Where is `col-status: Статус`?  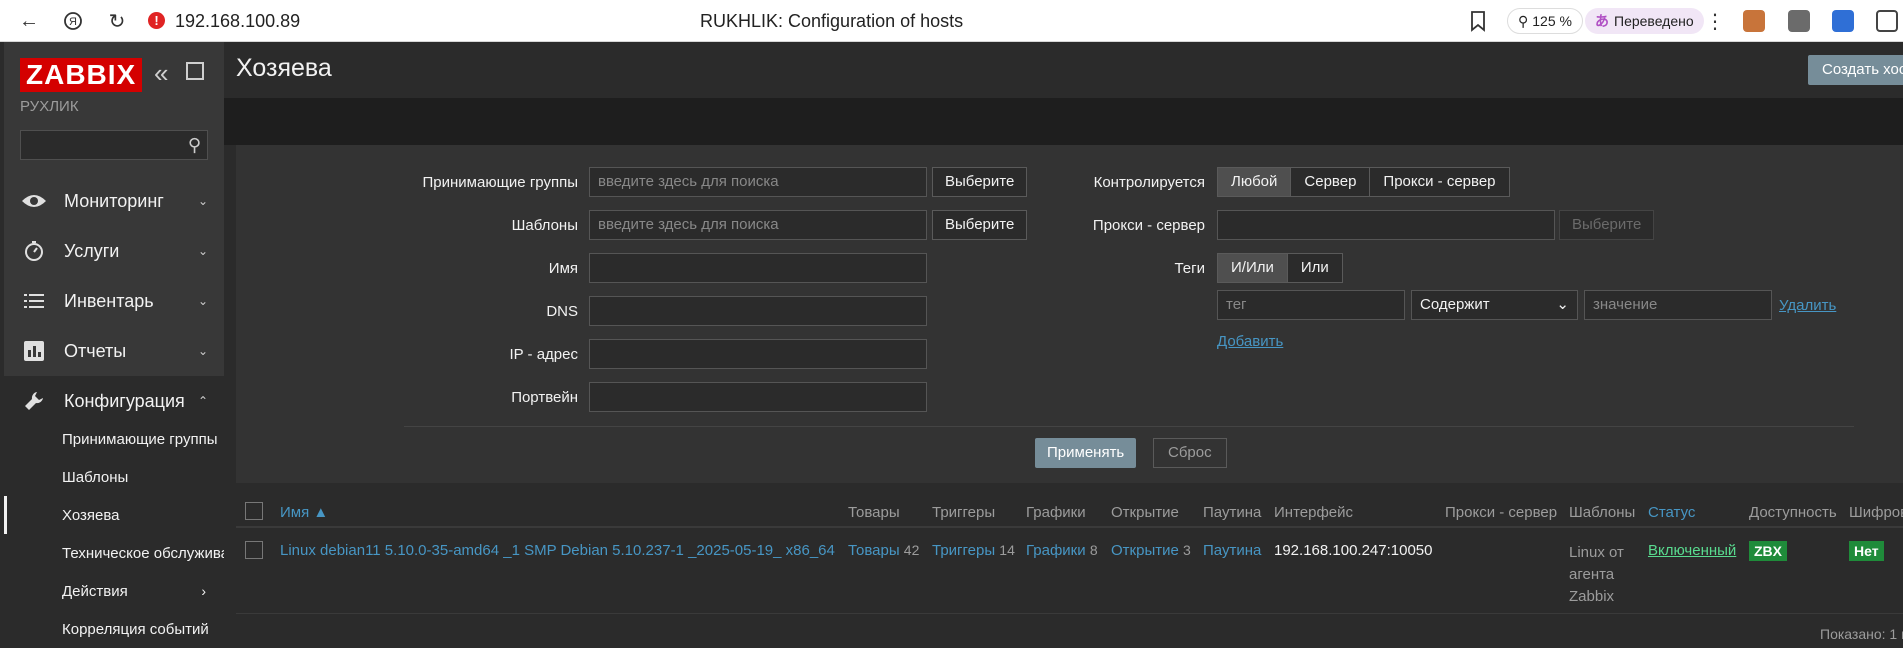
col-status: Статус is located at coordinates (1671, 512).